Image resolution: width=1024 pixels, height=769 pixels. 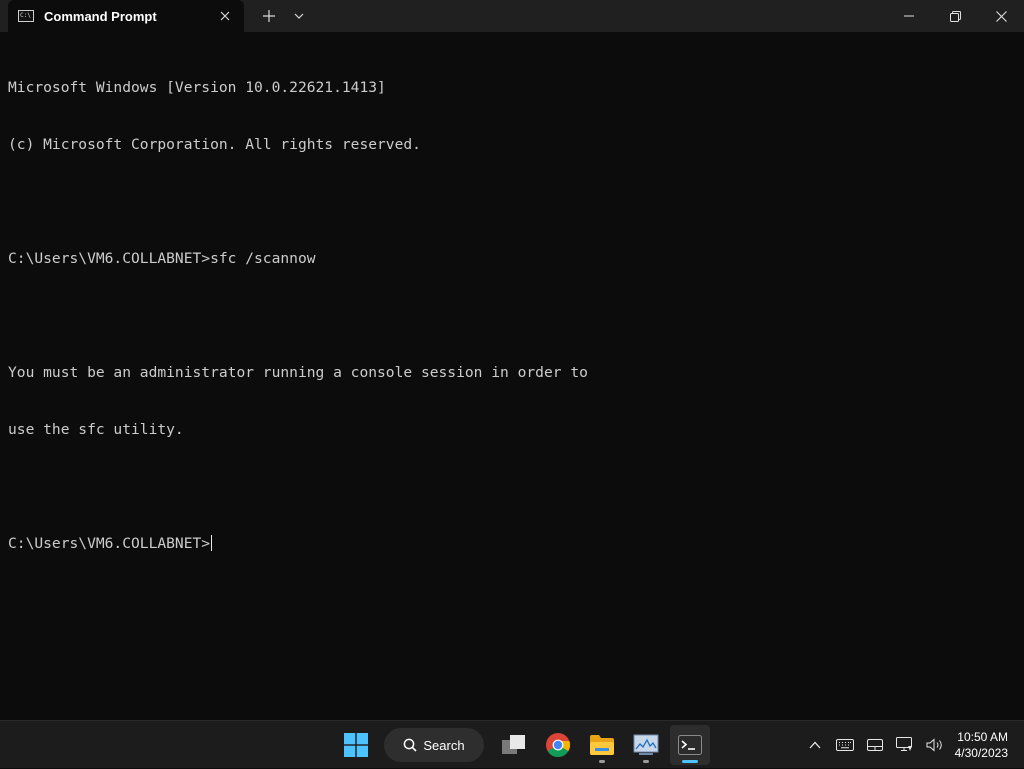 I want to click on taskbar-file-explorer, so click(x=602, y=745).